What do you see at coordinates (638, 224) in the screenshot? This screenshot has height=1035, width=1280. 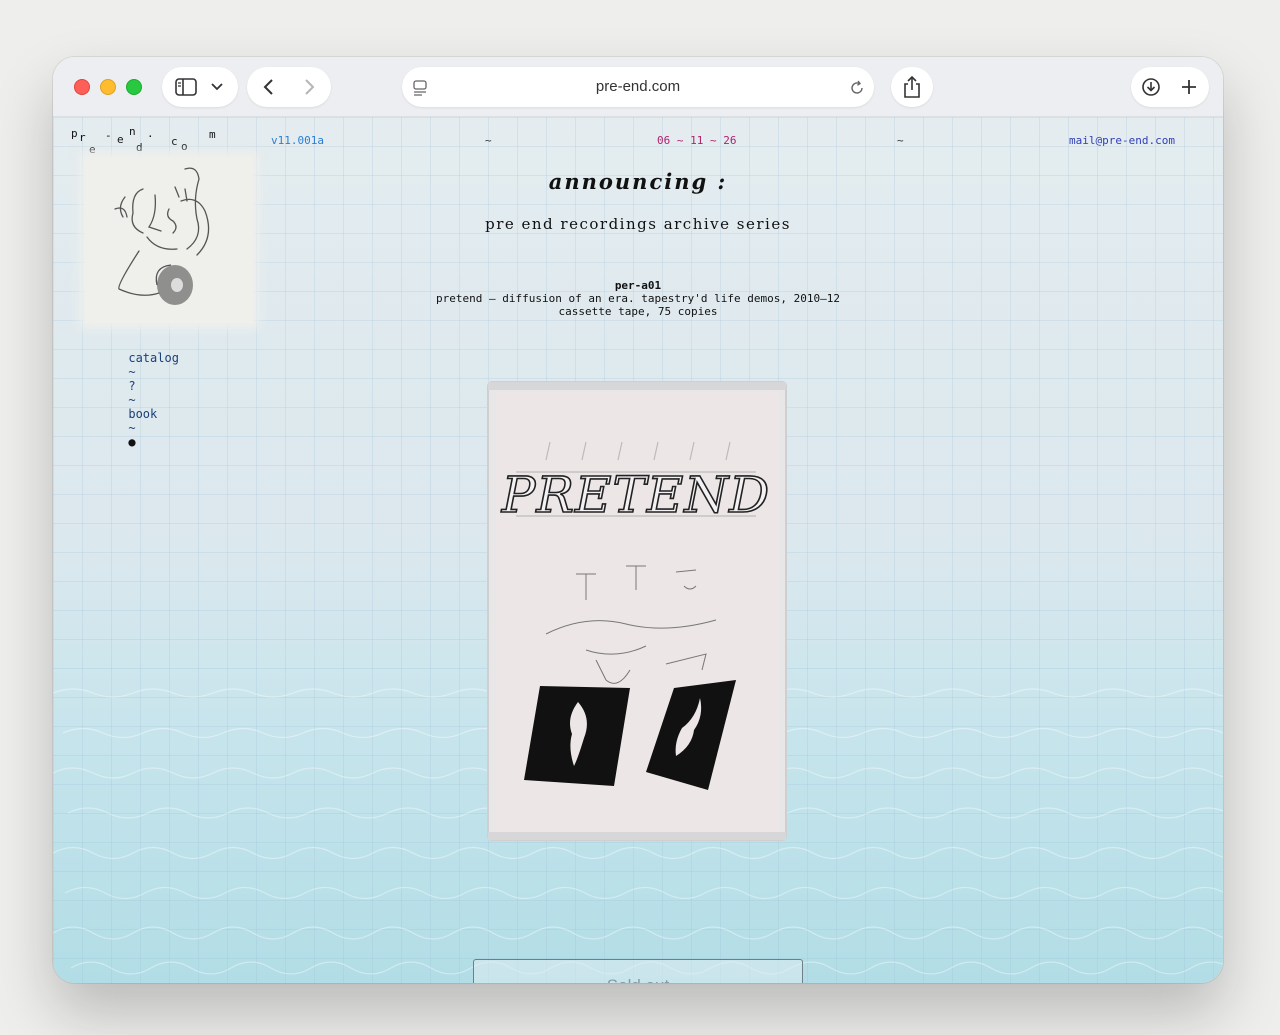 I see `series-title: pre end recordings archive series` at bounding box center [638, 224].